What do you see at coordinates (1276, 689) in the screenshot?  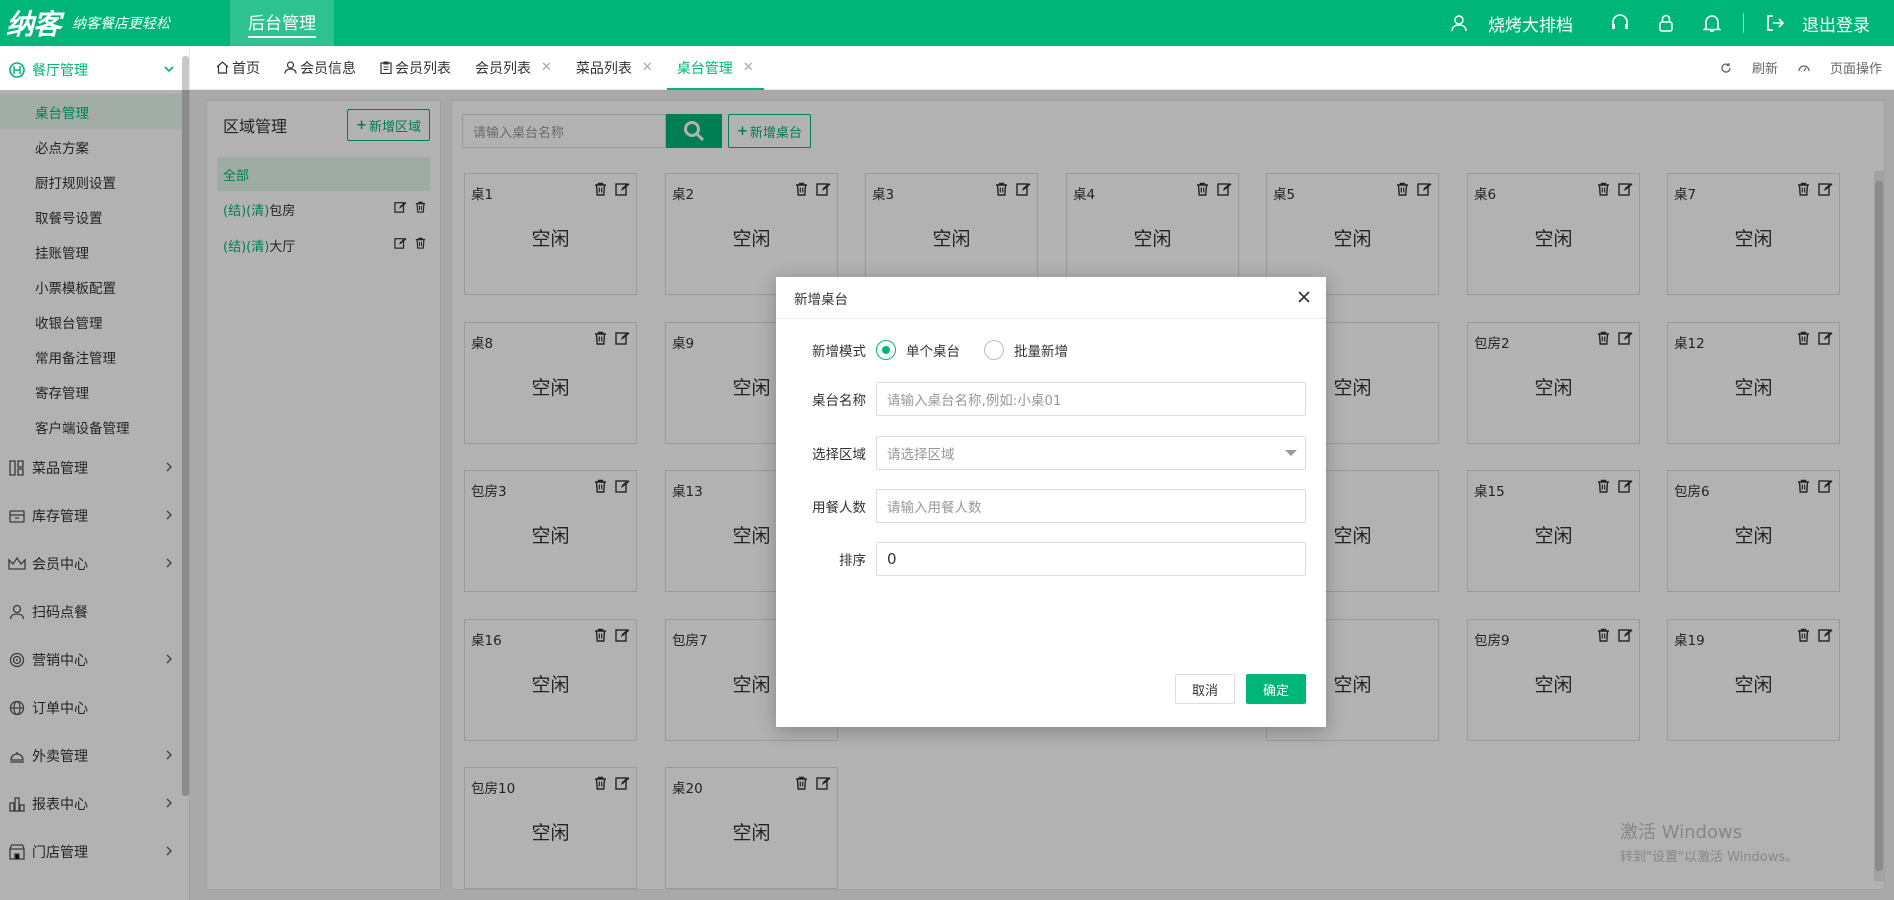 I see `confirm-button: 确定` at bounding box center [1276, 689].